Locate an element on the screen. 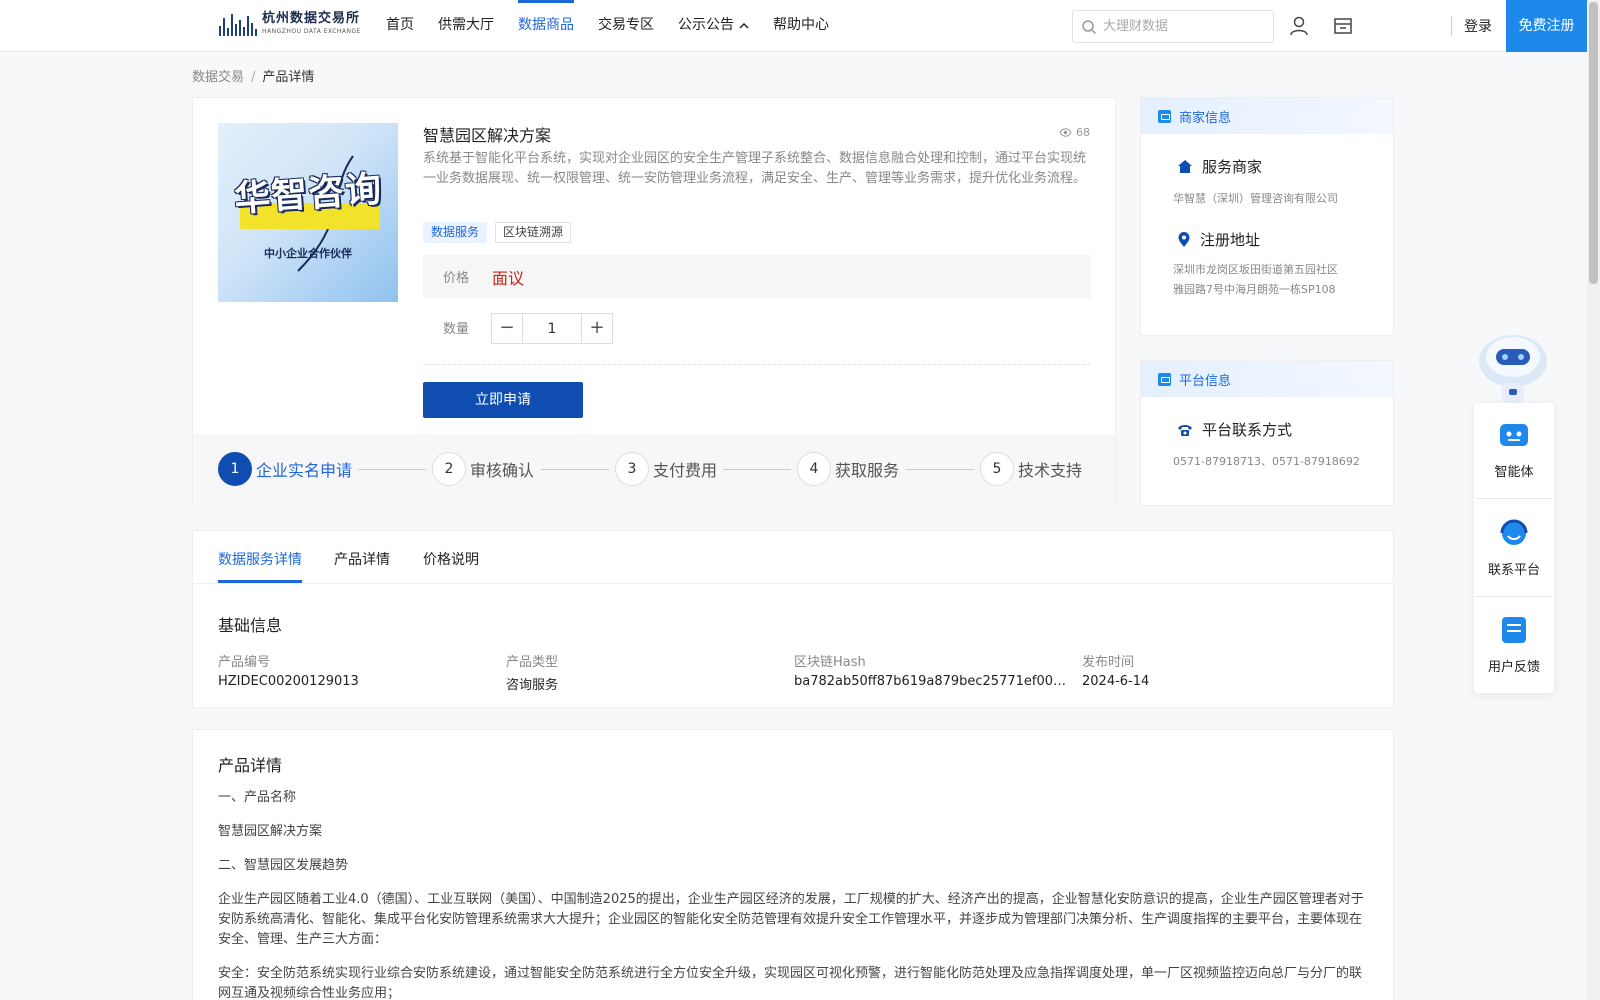  breadcrumb: 数据交易 / 产品详情 is located at coordinates (253, 75).